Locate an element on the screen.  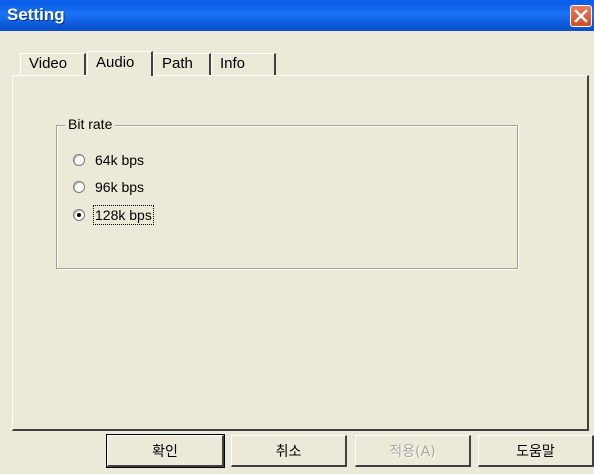
ok-button: 확인 is located at coordinates (165, 451).